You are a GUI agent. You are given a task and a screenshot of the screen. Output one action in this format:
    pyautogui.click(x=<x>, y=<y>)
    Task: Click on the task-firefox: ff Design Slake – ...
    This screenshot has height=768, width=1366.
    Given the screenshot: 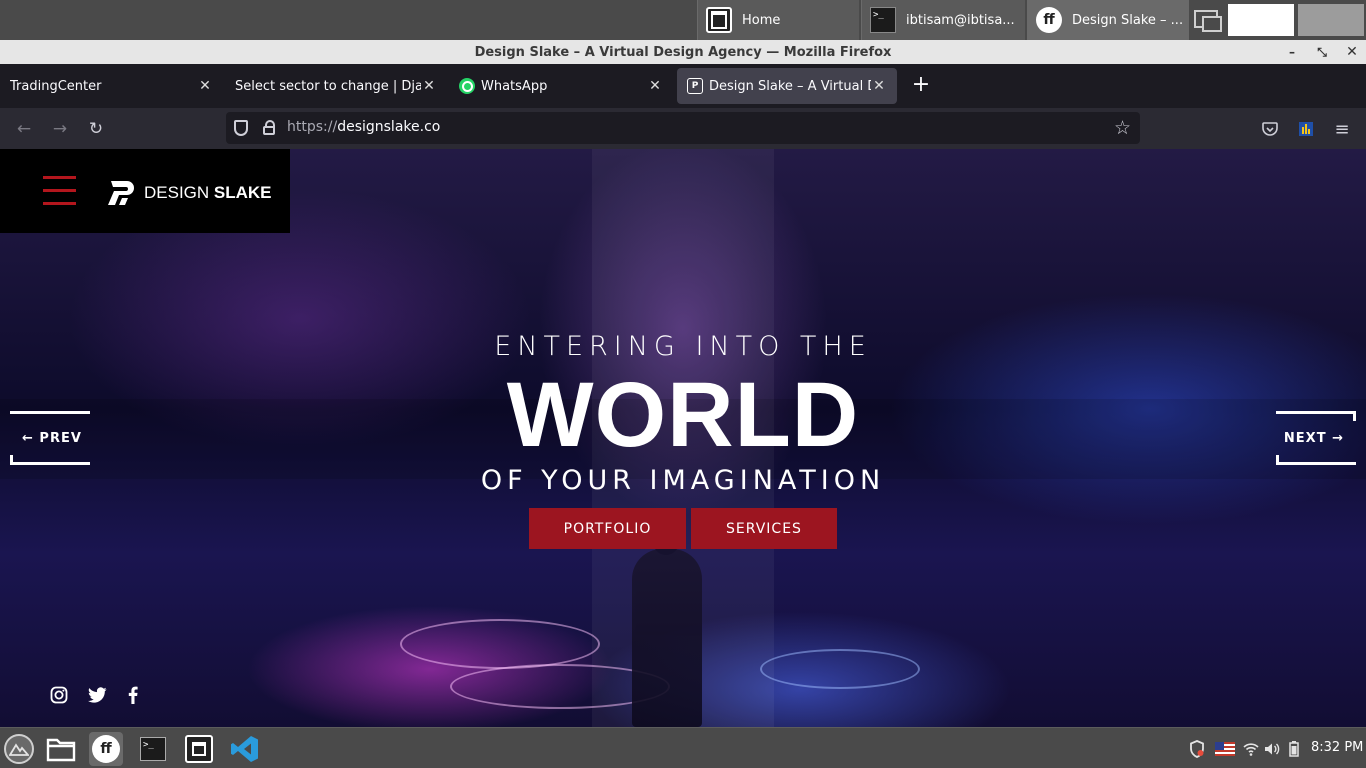 What is the action you would take?
    pyautogui.click(x=1108, y=20)
    